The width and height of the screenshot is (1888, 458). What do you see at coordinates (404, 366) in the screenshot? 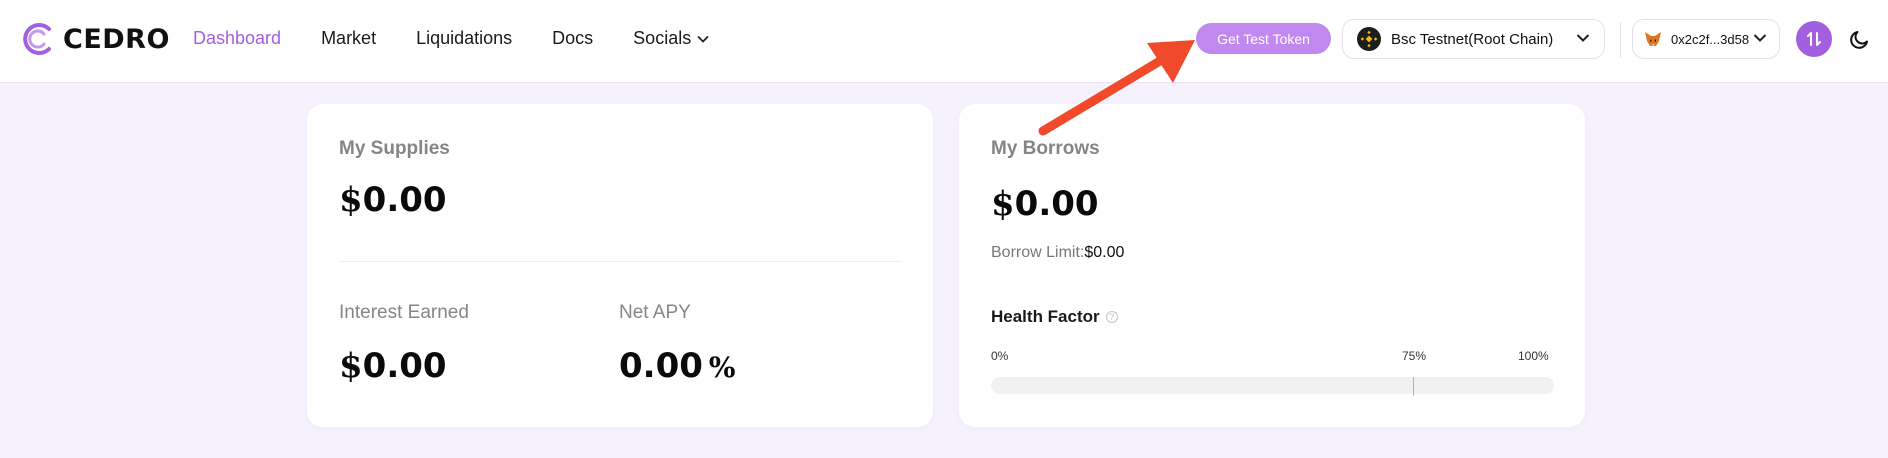
I see `interest-amount: 0.00` at bounding box center [404, 366].